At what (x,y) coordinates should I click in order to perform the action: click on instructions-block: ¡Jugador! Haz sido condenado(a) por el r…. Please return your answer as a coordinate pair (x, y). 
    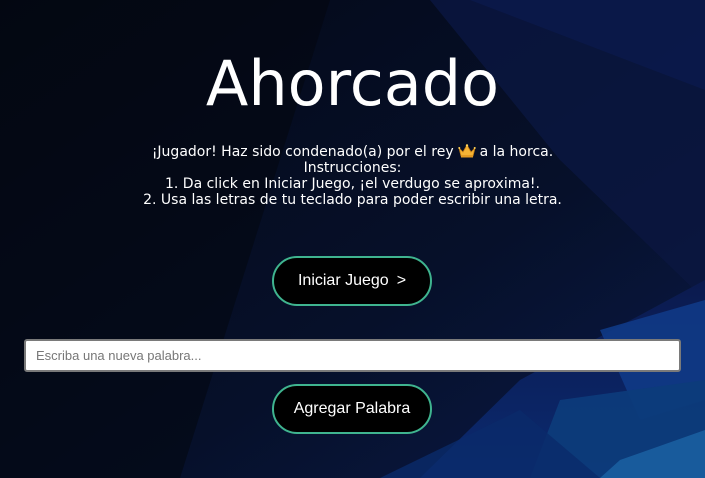
    Looking at the image, I should click on (352, 176).